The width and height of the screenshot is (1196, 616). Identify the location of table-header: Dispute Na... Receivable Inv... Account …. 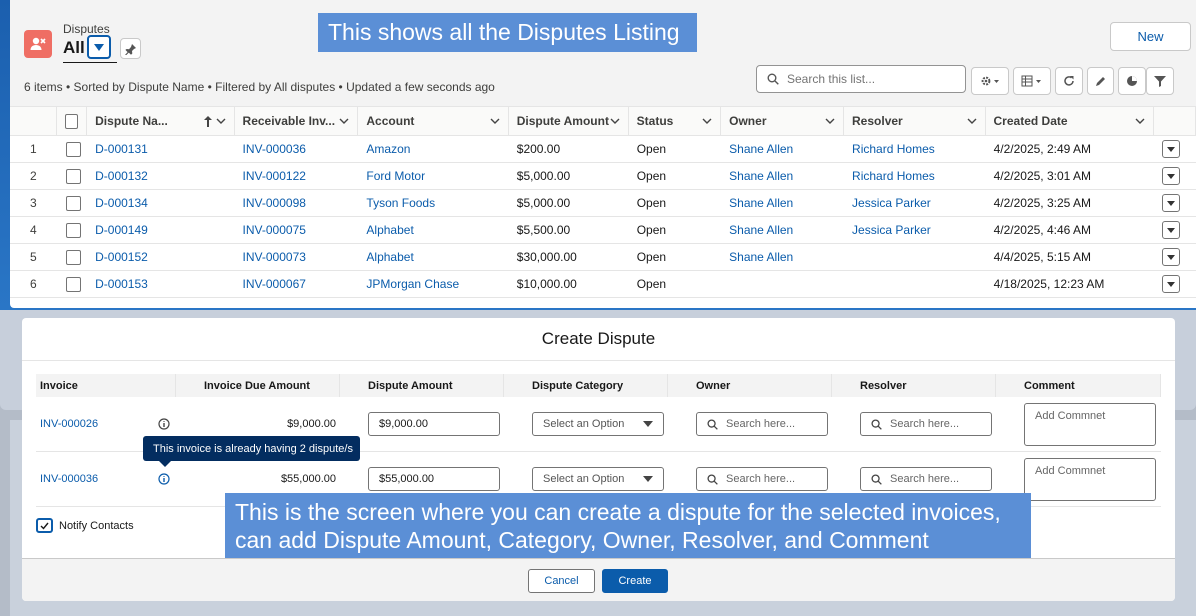
(603, 121).